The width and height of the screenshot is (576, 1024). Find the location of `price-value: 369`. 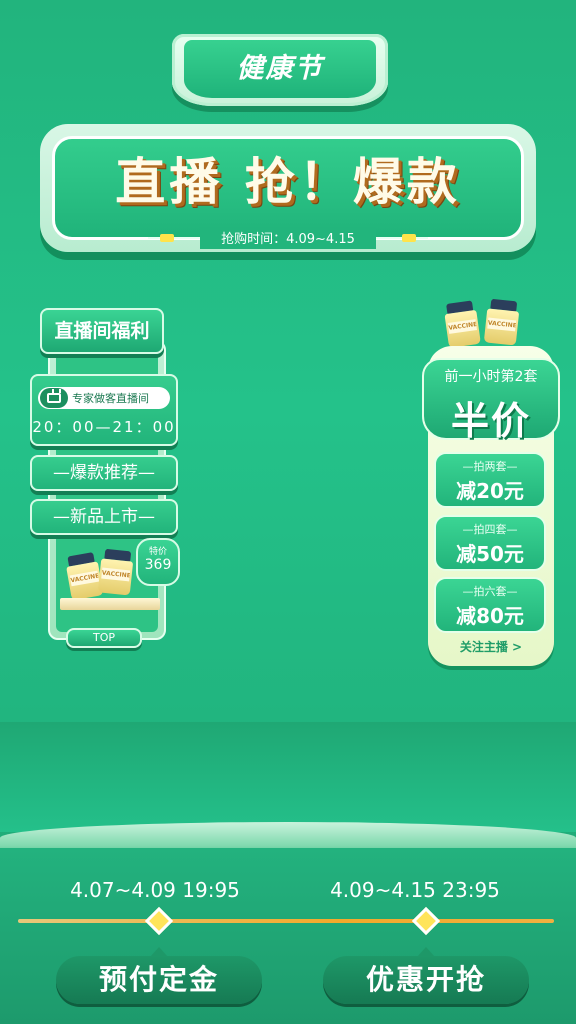

price-value: 369 is located at coordinates (158, 565).